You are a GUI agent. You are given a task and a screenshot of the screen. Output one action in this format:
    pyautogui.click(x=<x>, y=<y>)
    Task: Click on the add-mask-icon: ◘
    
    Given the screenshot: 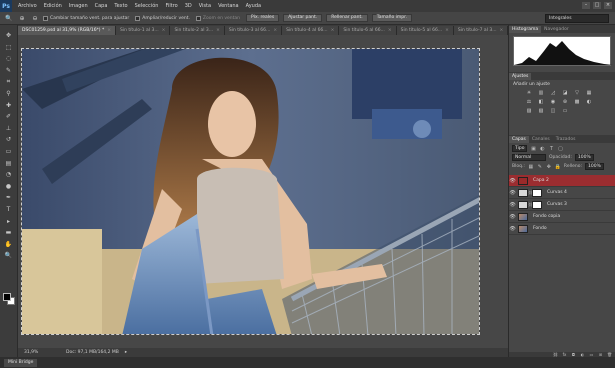 What is the action you would take?
    pyautogui.click(x=573, y=354)
    